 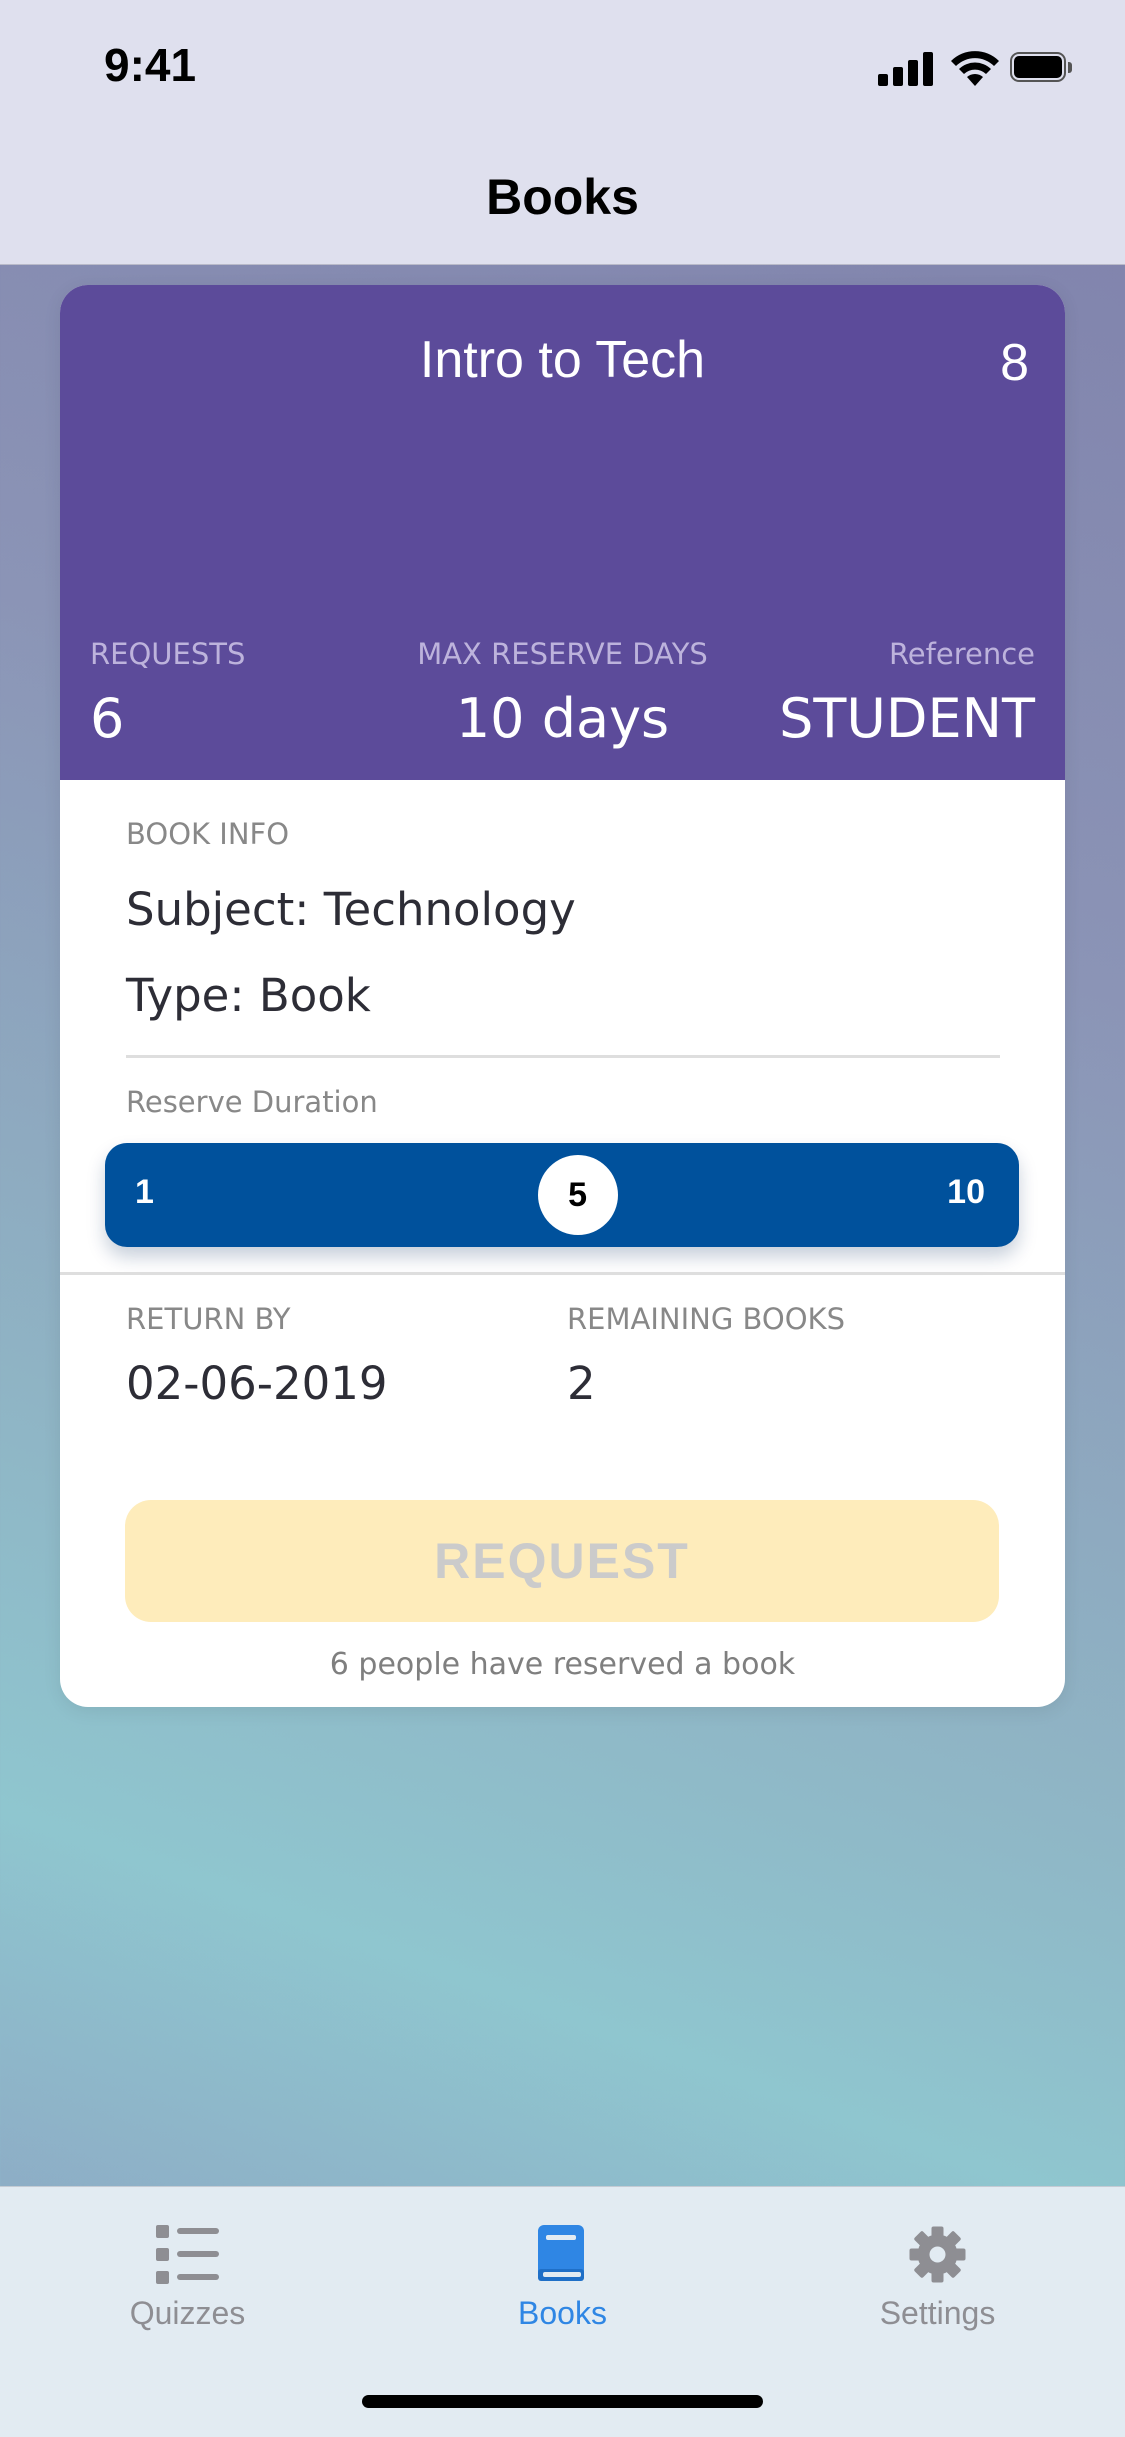 What do you see at coordinates (187, 2313) in the screenshot?
I see `tab-label: Quizzes` at bounding box center [187, 2313].